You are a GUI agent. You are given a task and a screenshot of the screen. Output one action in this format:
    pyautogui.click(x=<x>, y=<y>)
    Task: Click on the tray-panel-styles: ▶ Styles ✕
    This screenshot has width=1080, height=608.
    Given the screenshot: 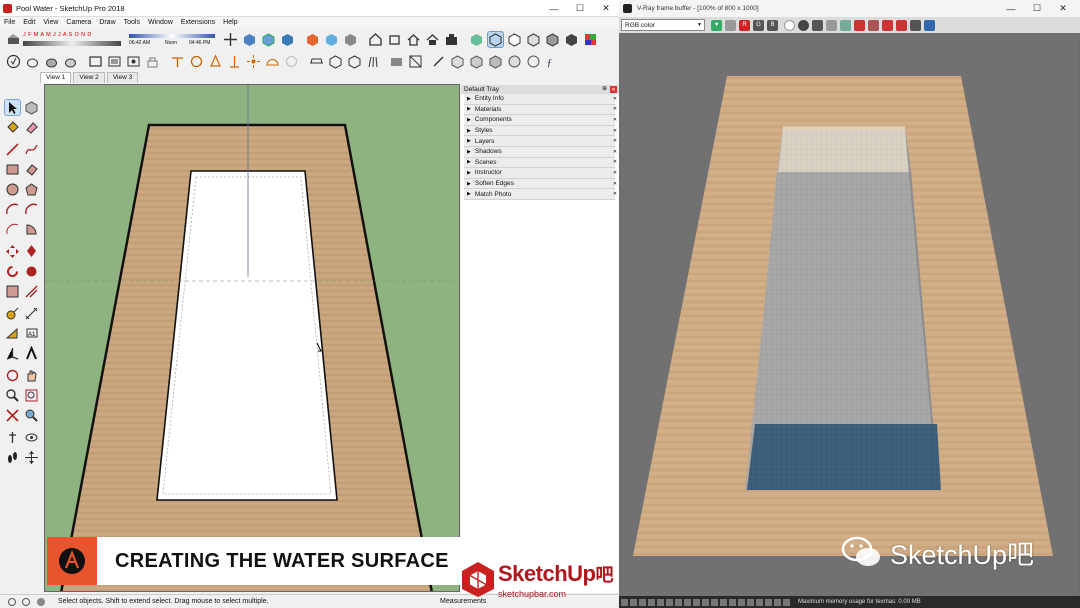 What is the action you would take?
    pyautogui.click(x=541, y=131)
    